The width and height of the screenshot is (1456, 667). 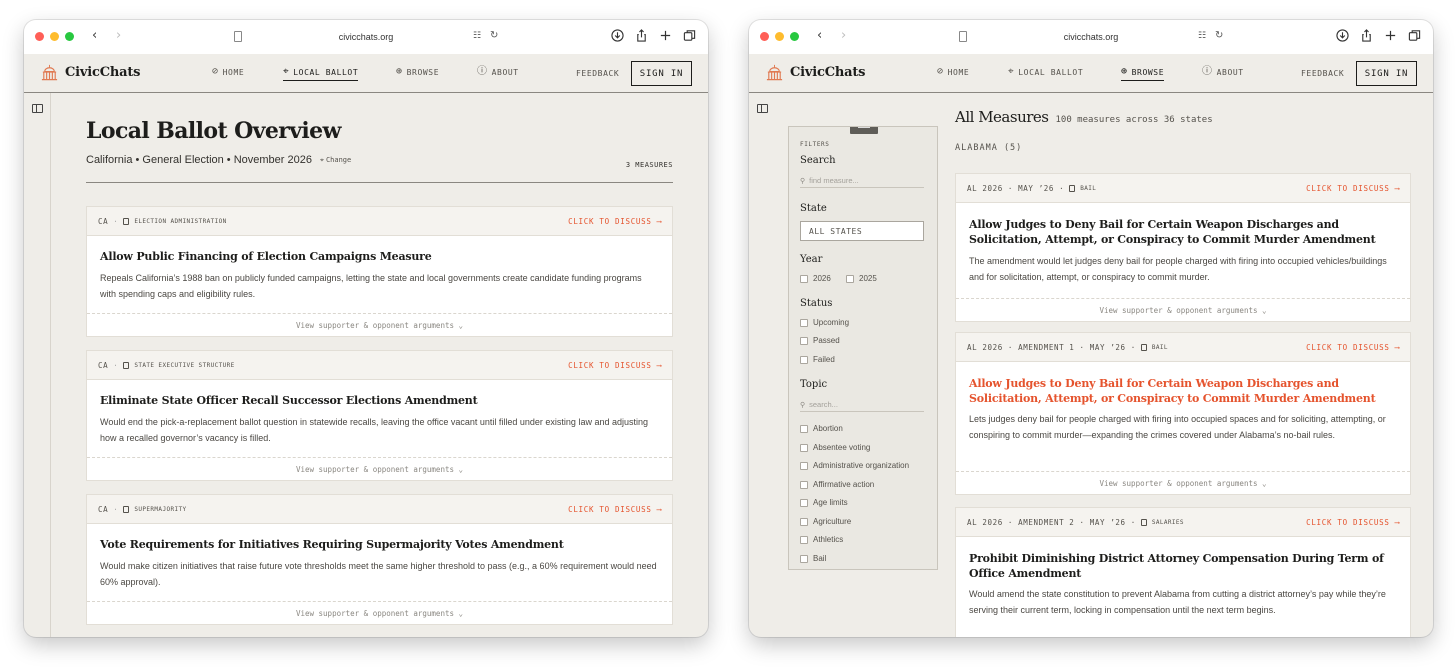 I want to click on drag-handle, so click(x=864, y=130).